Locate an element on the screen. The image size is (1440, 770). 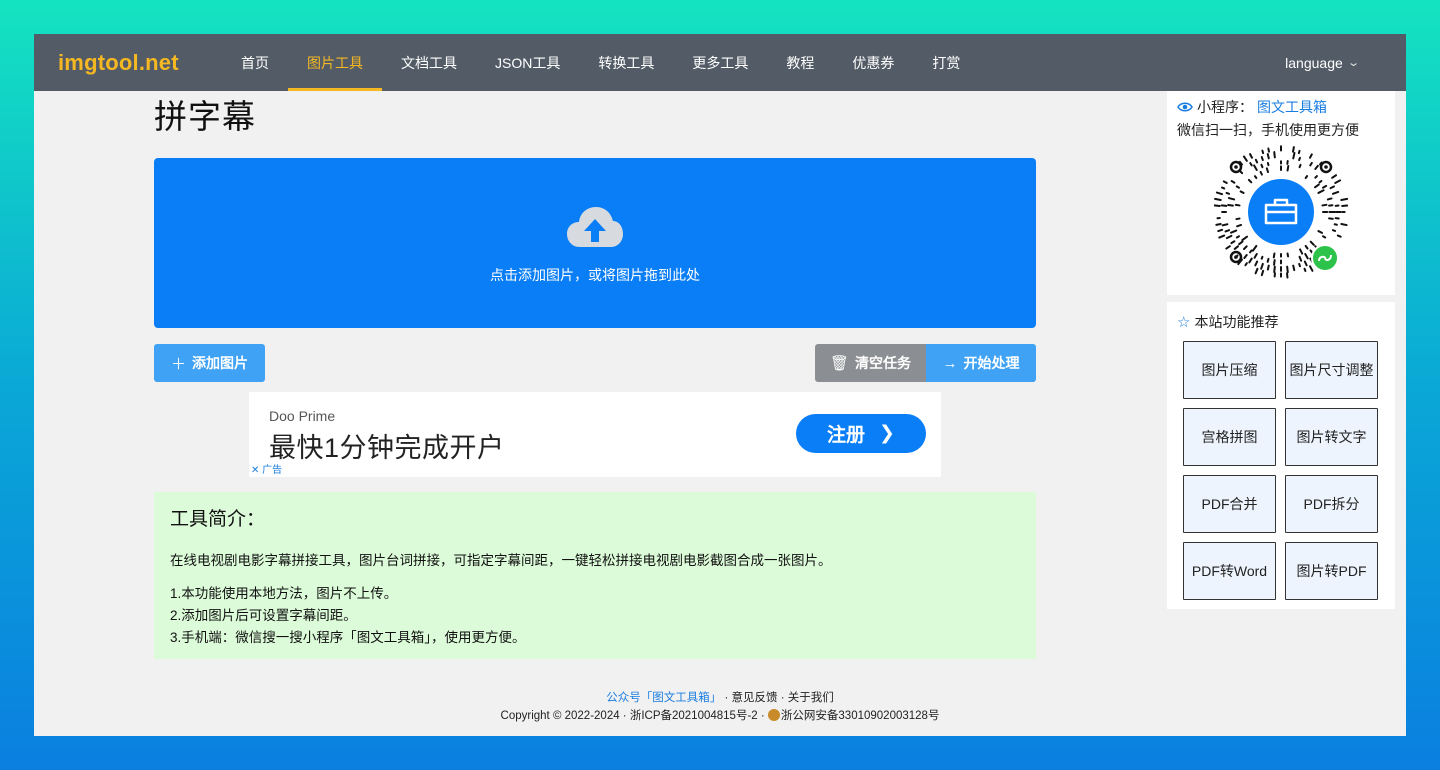
tool-tile-pdf-split: PDF拆分 is located at coordinates (1331, 504).